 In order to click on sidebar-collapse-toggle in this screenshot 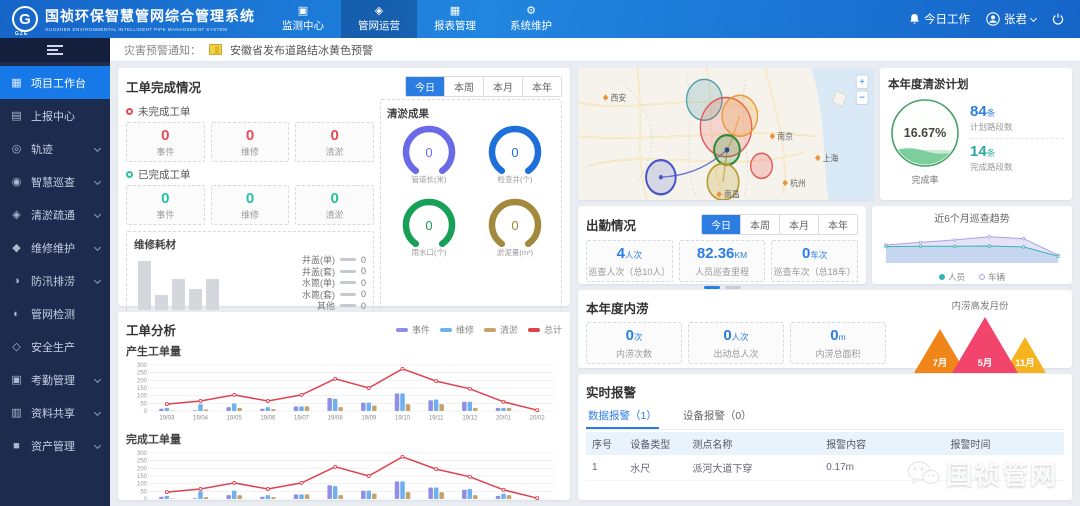, I will do `click(55, 50)`.